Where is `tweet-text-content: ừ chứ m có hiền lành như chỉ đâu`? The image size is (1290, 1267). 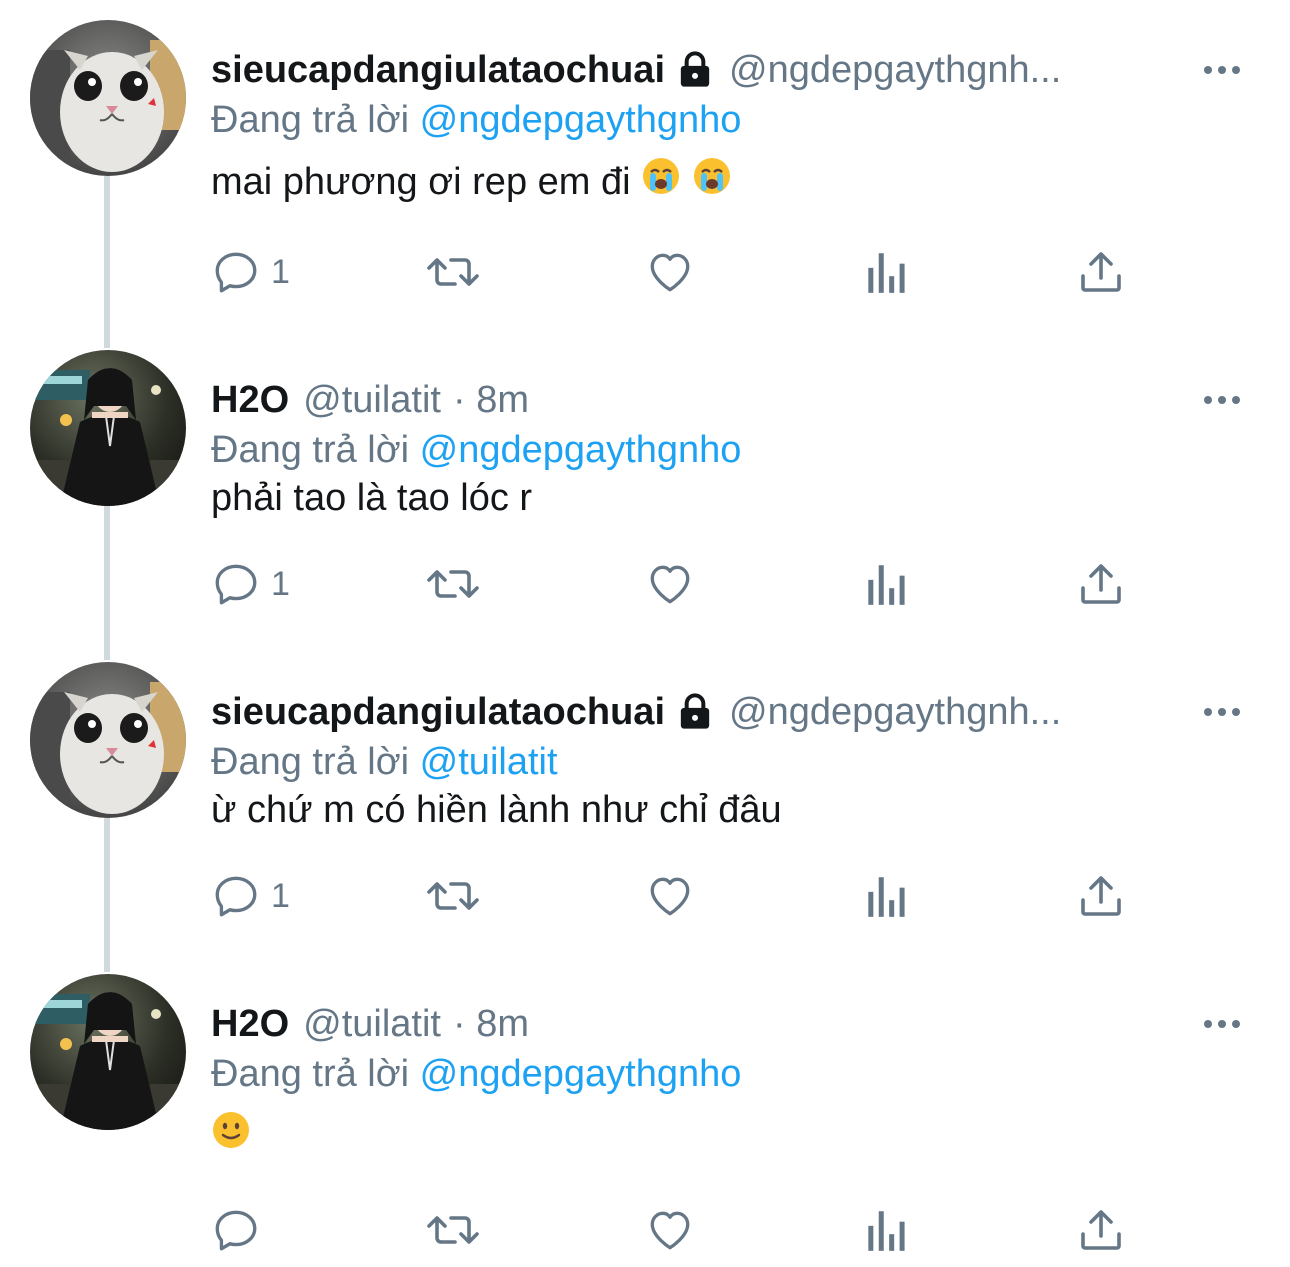
tweet-text-content: ừ chứ m có hiền lành như chỉ đâu is located at coordinates (496, 810).